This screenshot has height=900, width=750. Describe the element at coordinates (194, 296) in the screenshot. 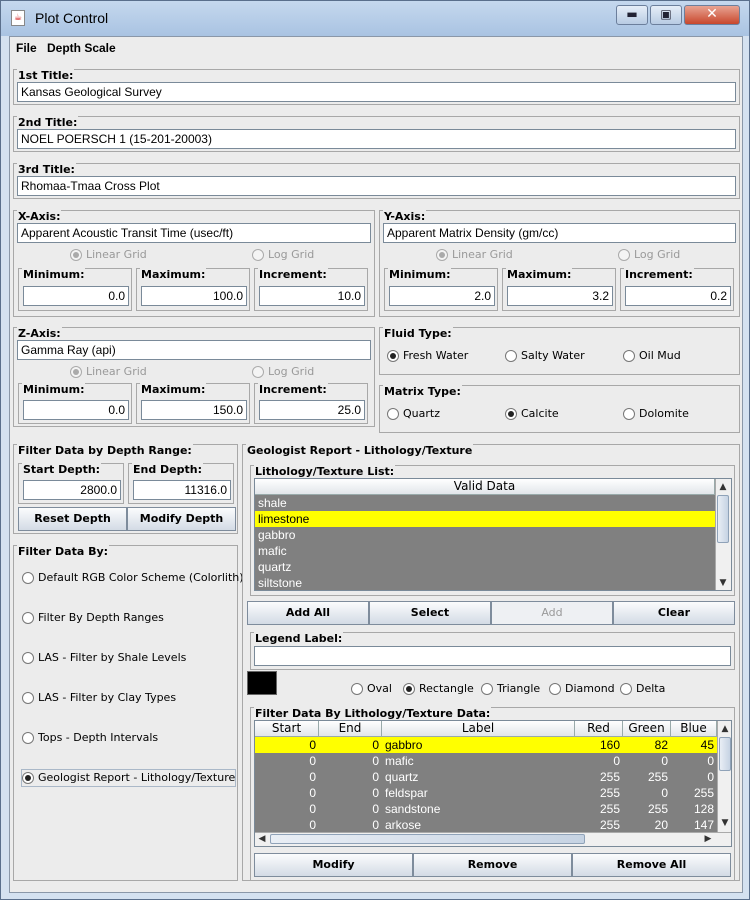

I see `xaxis-max-input: 100.0` at that location.